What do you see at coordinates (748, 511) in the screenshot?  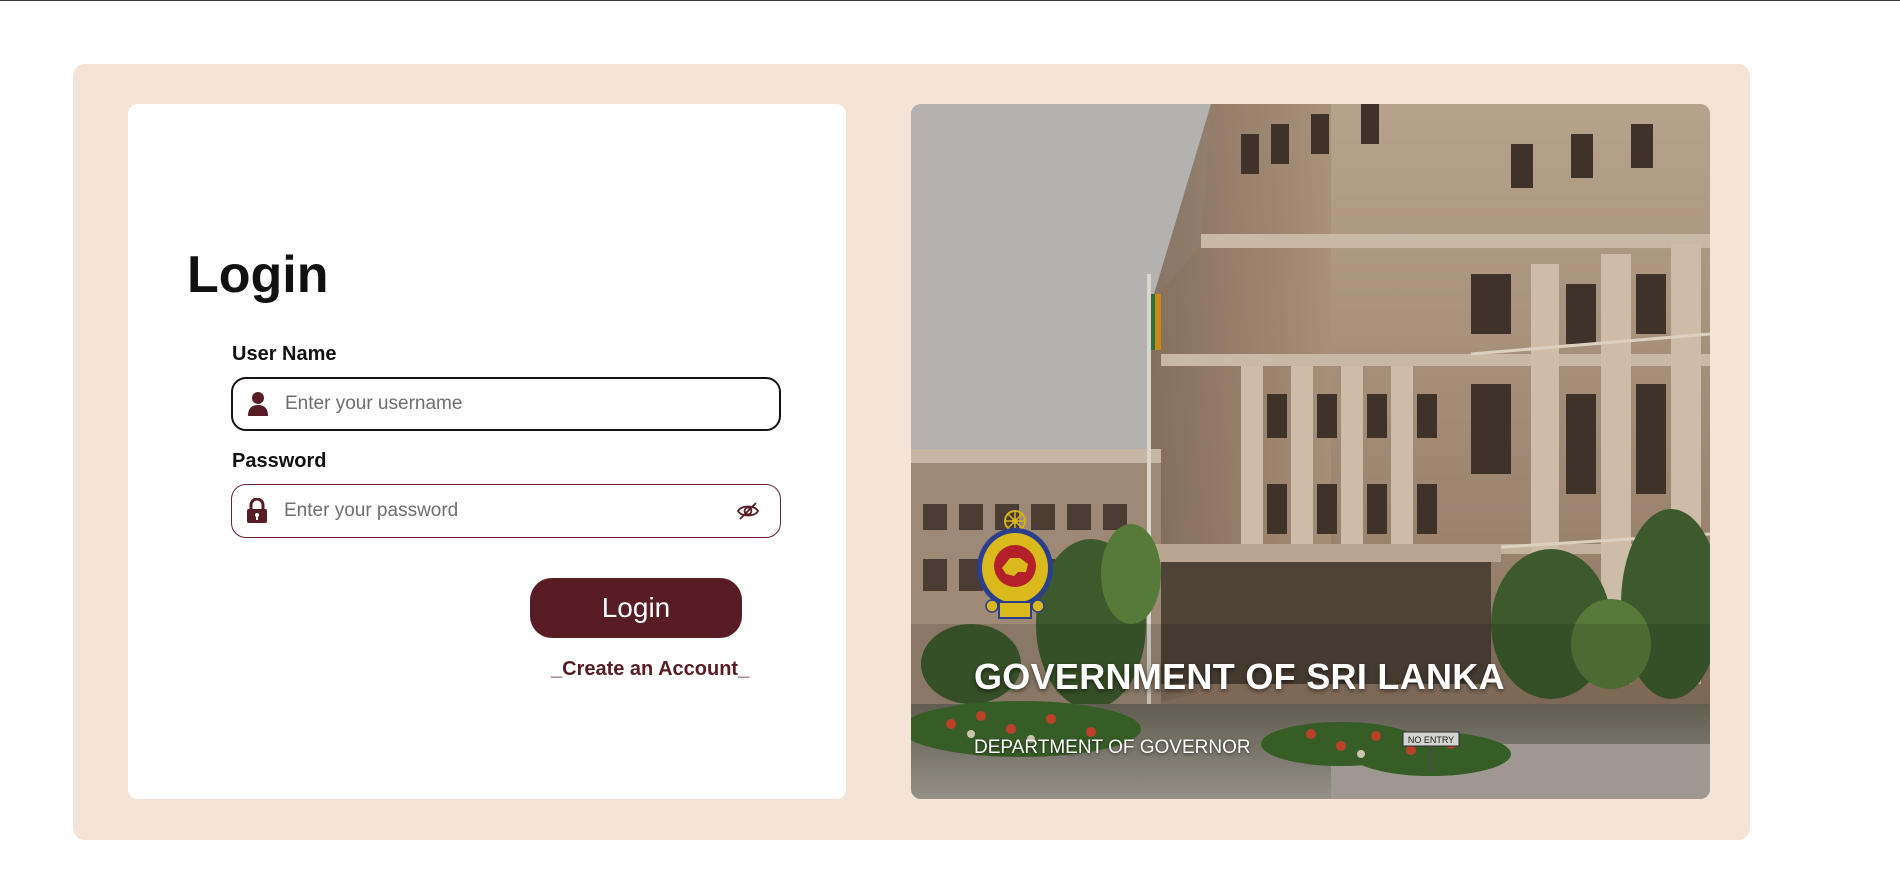 I see `eye-off-icon` at bounding box center [748, 511].